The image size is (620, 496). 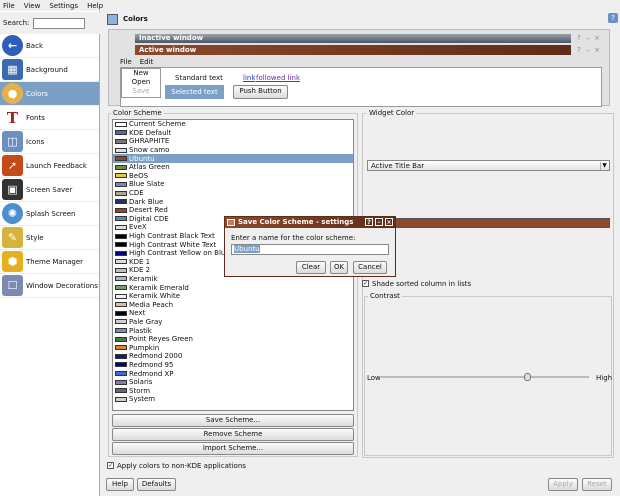 I want to click on scheme-name-input: Ubuntu, so click(x=310, y=249).